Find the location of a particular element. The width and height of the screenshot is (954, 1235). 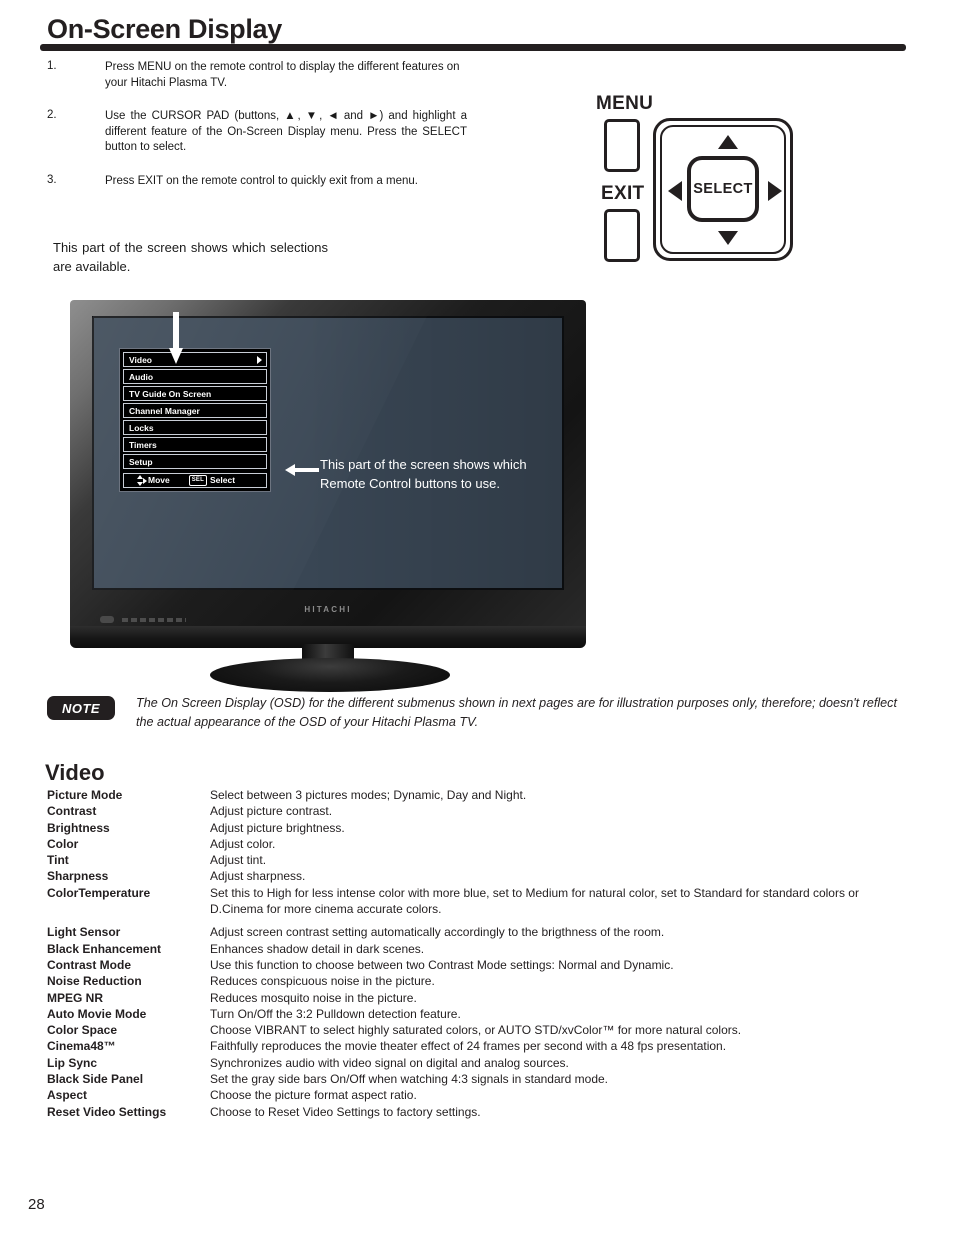

step-number: 2. is located at coordinates (52, 115).